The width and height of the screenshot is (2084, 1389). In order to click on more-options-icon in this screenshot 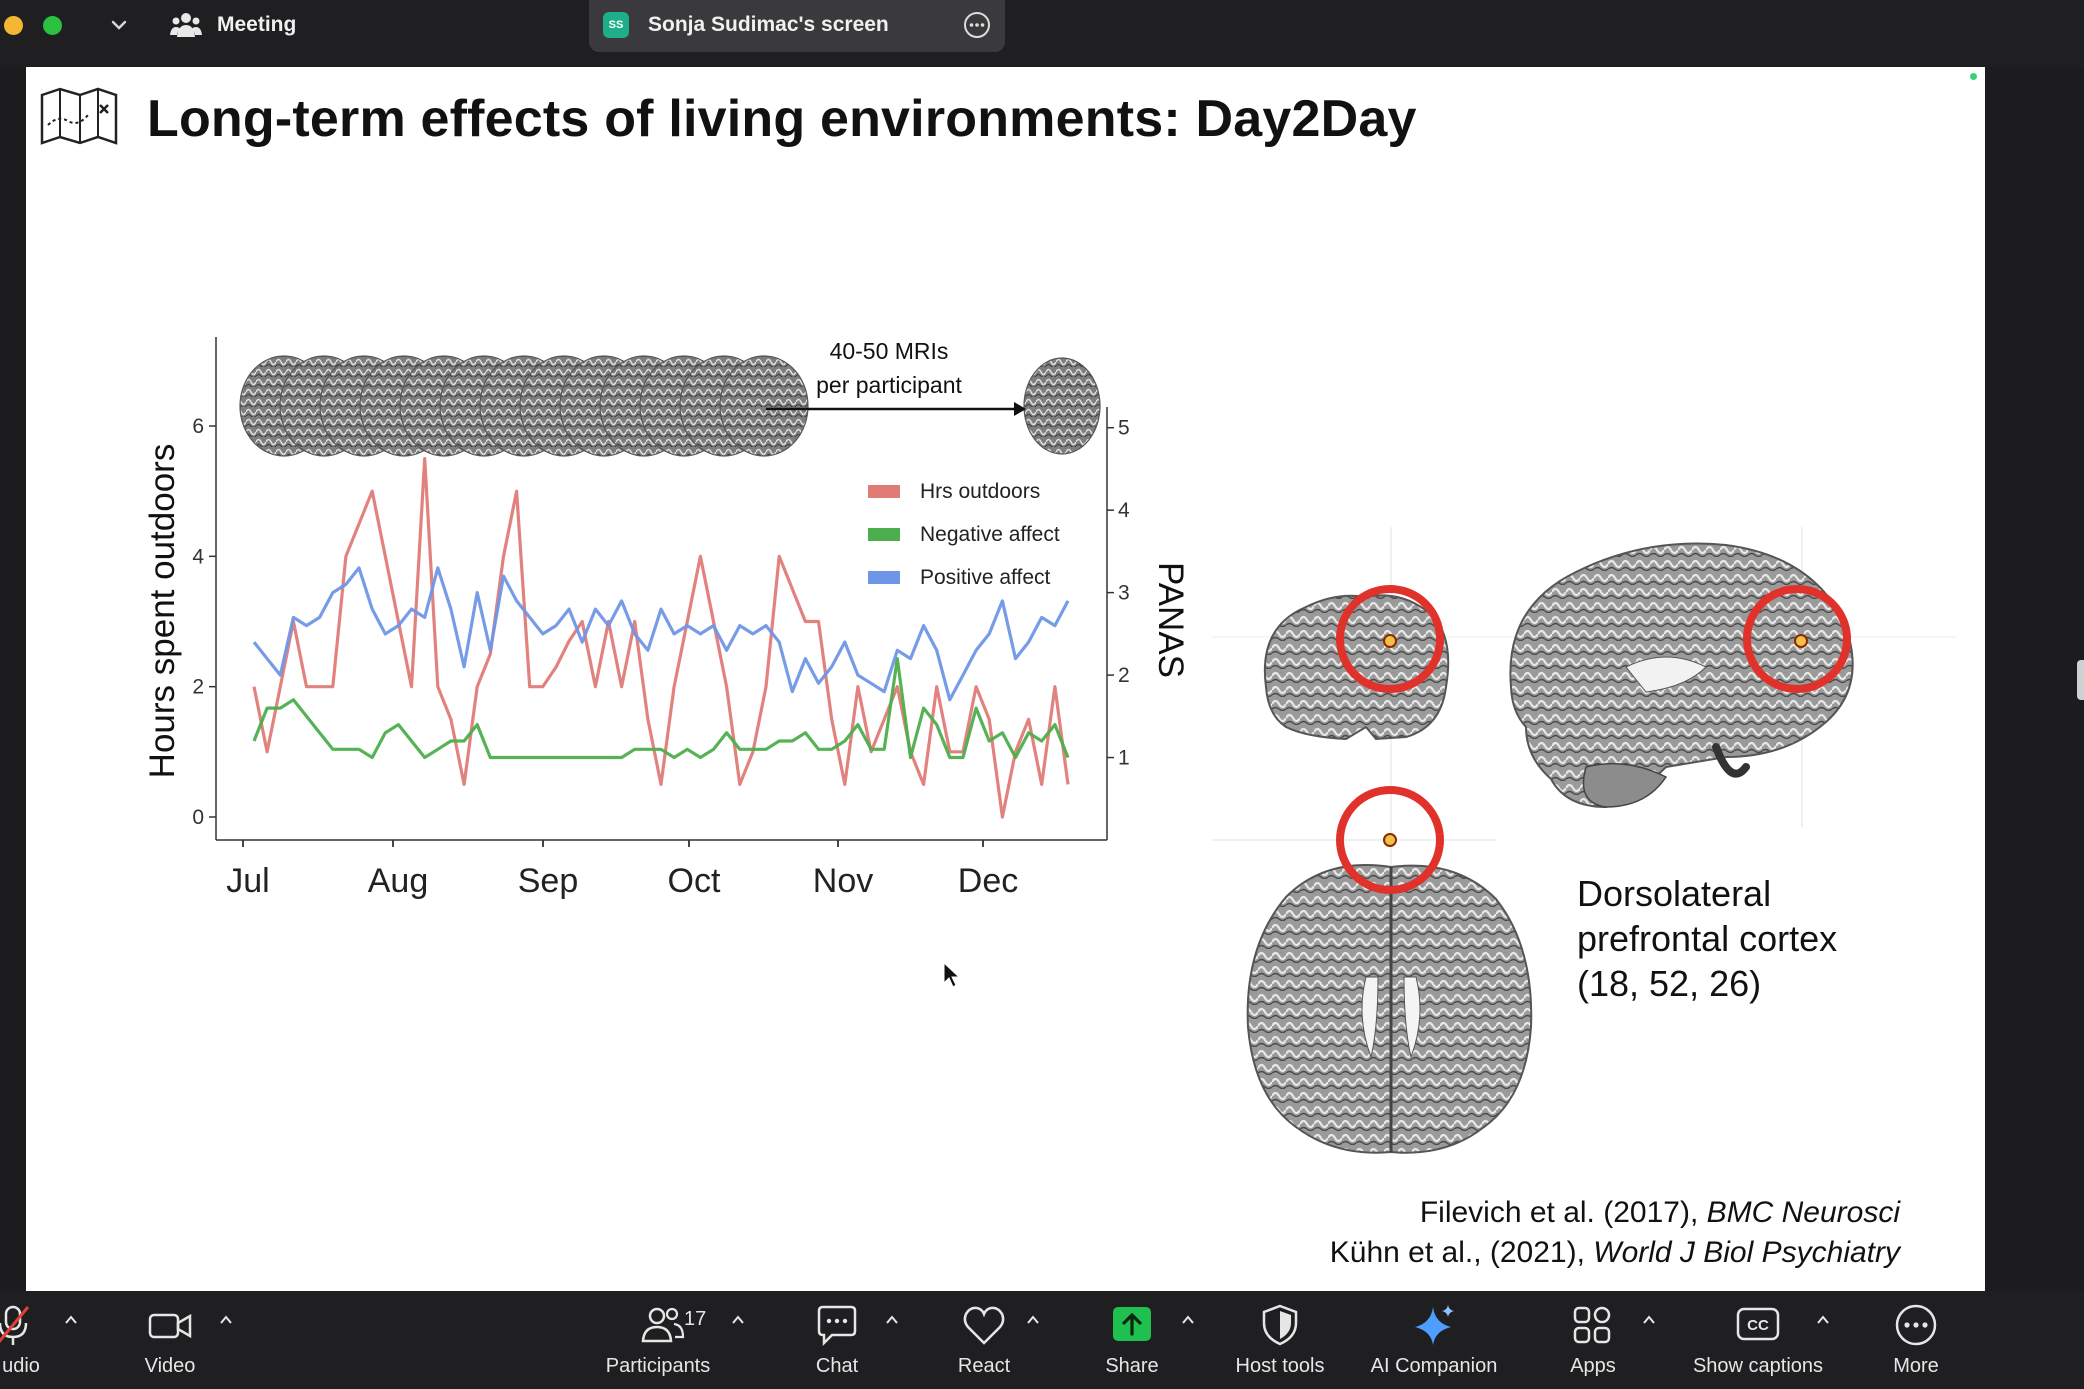, I will do `click(977, 25)`.